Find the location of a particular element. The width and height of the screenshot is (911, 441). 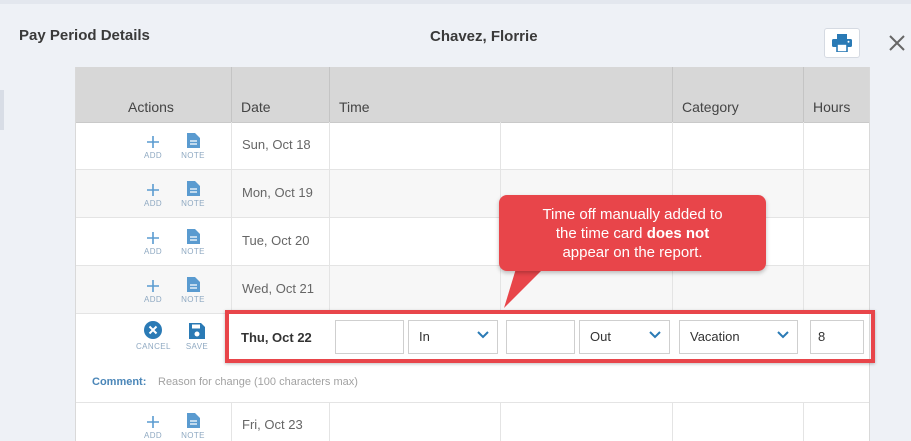

header-category: Category is located at coordinates (738, 94).